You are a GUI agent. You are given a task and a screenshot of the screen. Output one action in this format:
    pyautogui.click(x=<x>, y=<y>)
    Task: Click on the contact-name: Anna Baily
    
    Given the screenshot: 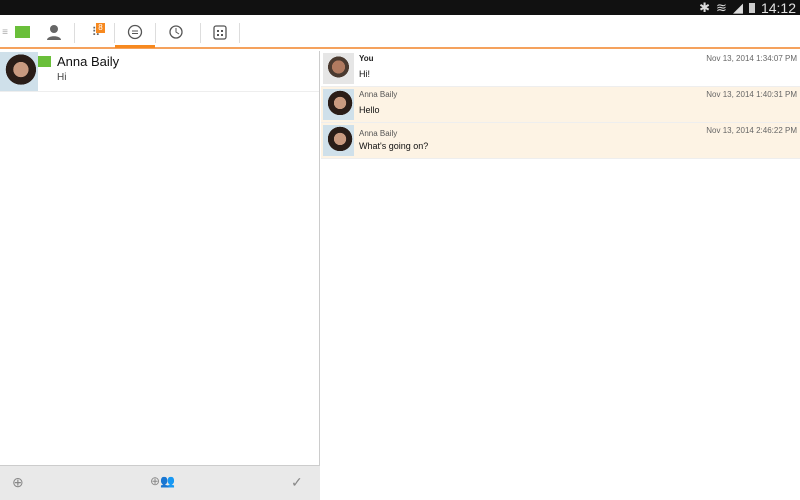 What is the action you would take?
    pyautogui.click(x=88, y=61)
    